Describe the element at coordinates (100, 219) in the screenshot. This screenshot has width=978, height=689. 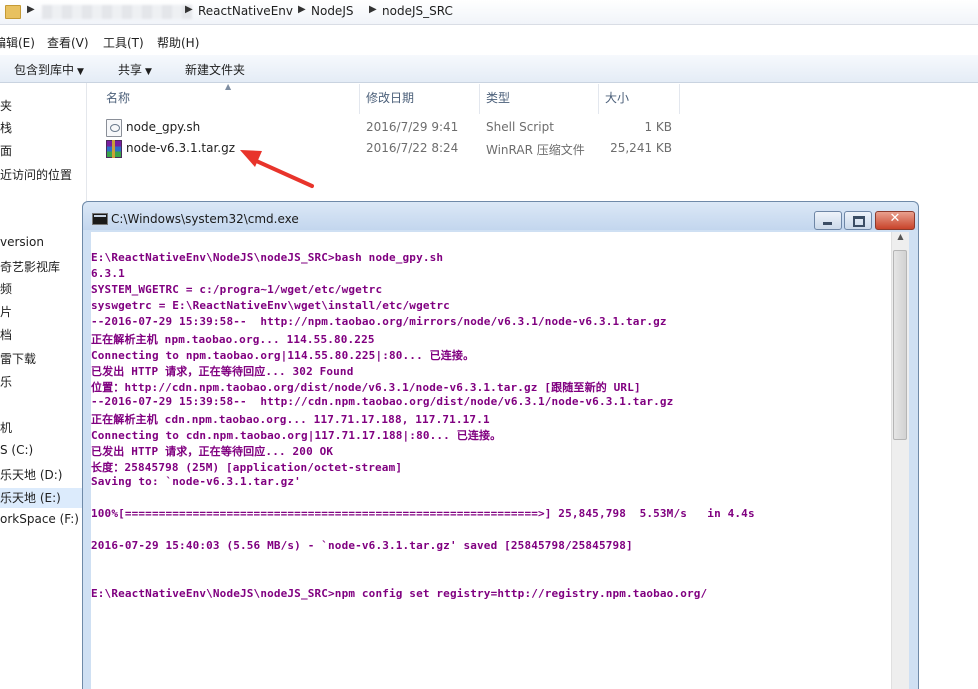
I see `console-icon` at that location.